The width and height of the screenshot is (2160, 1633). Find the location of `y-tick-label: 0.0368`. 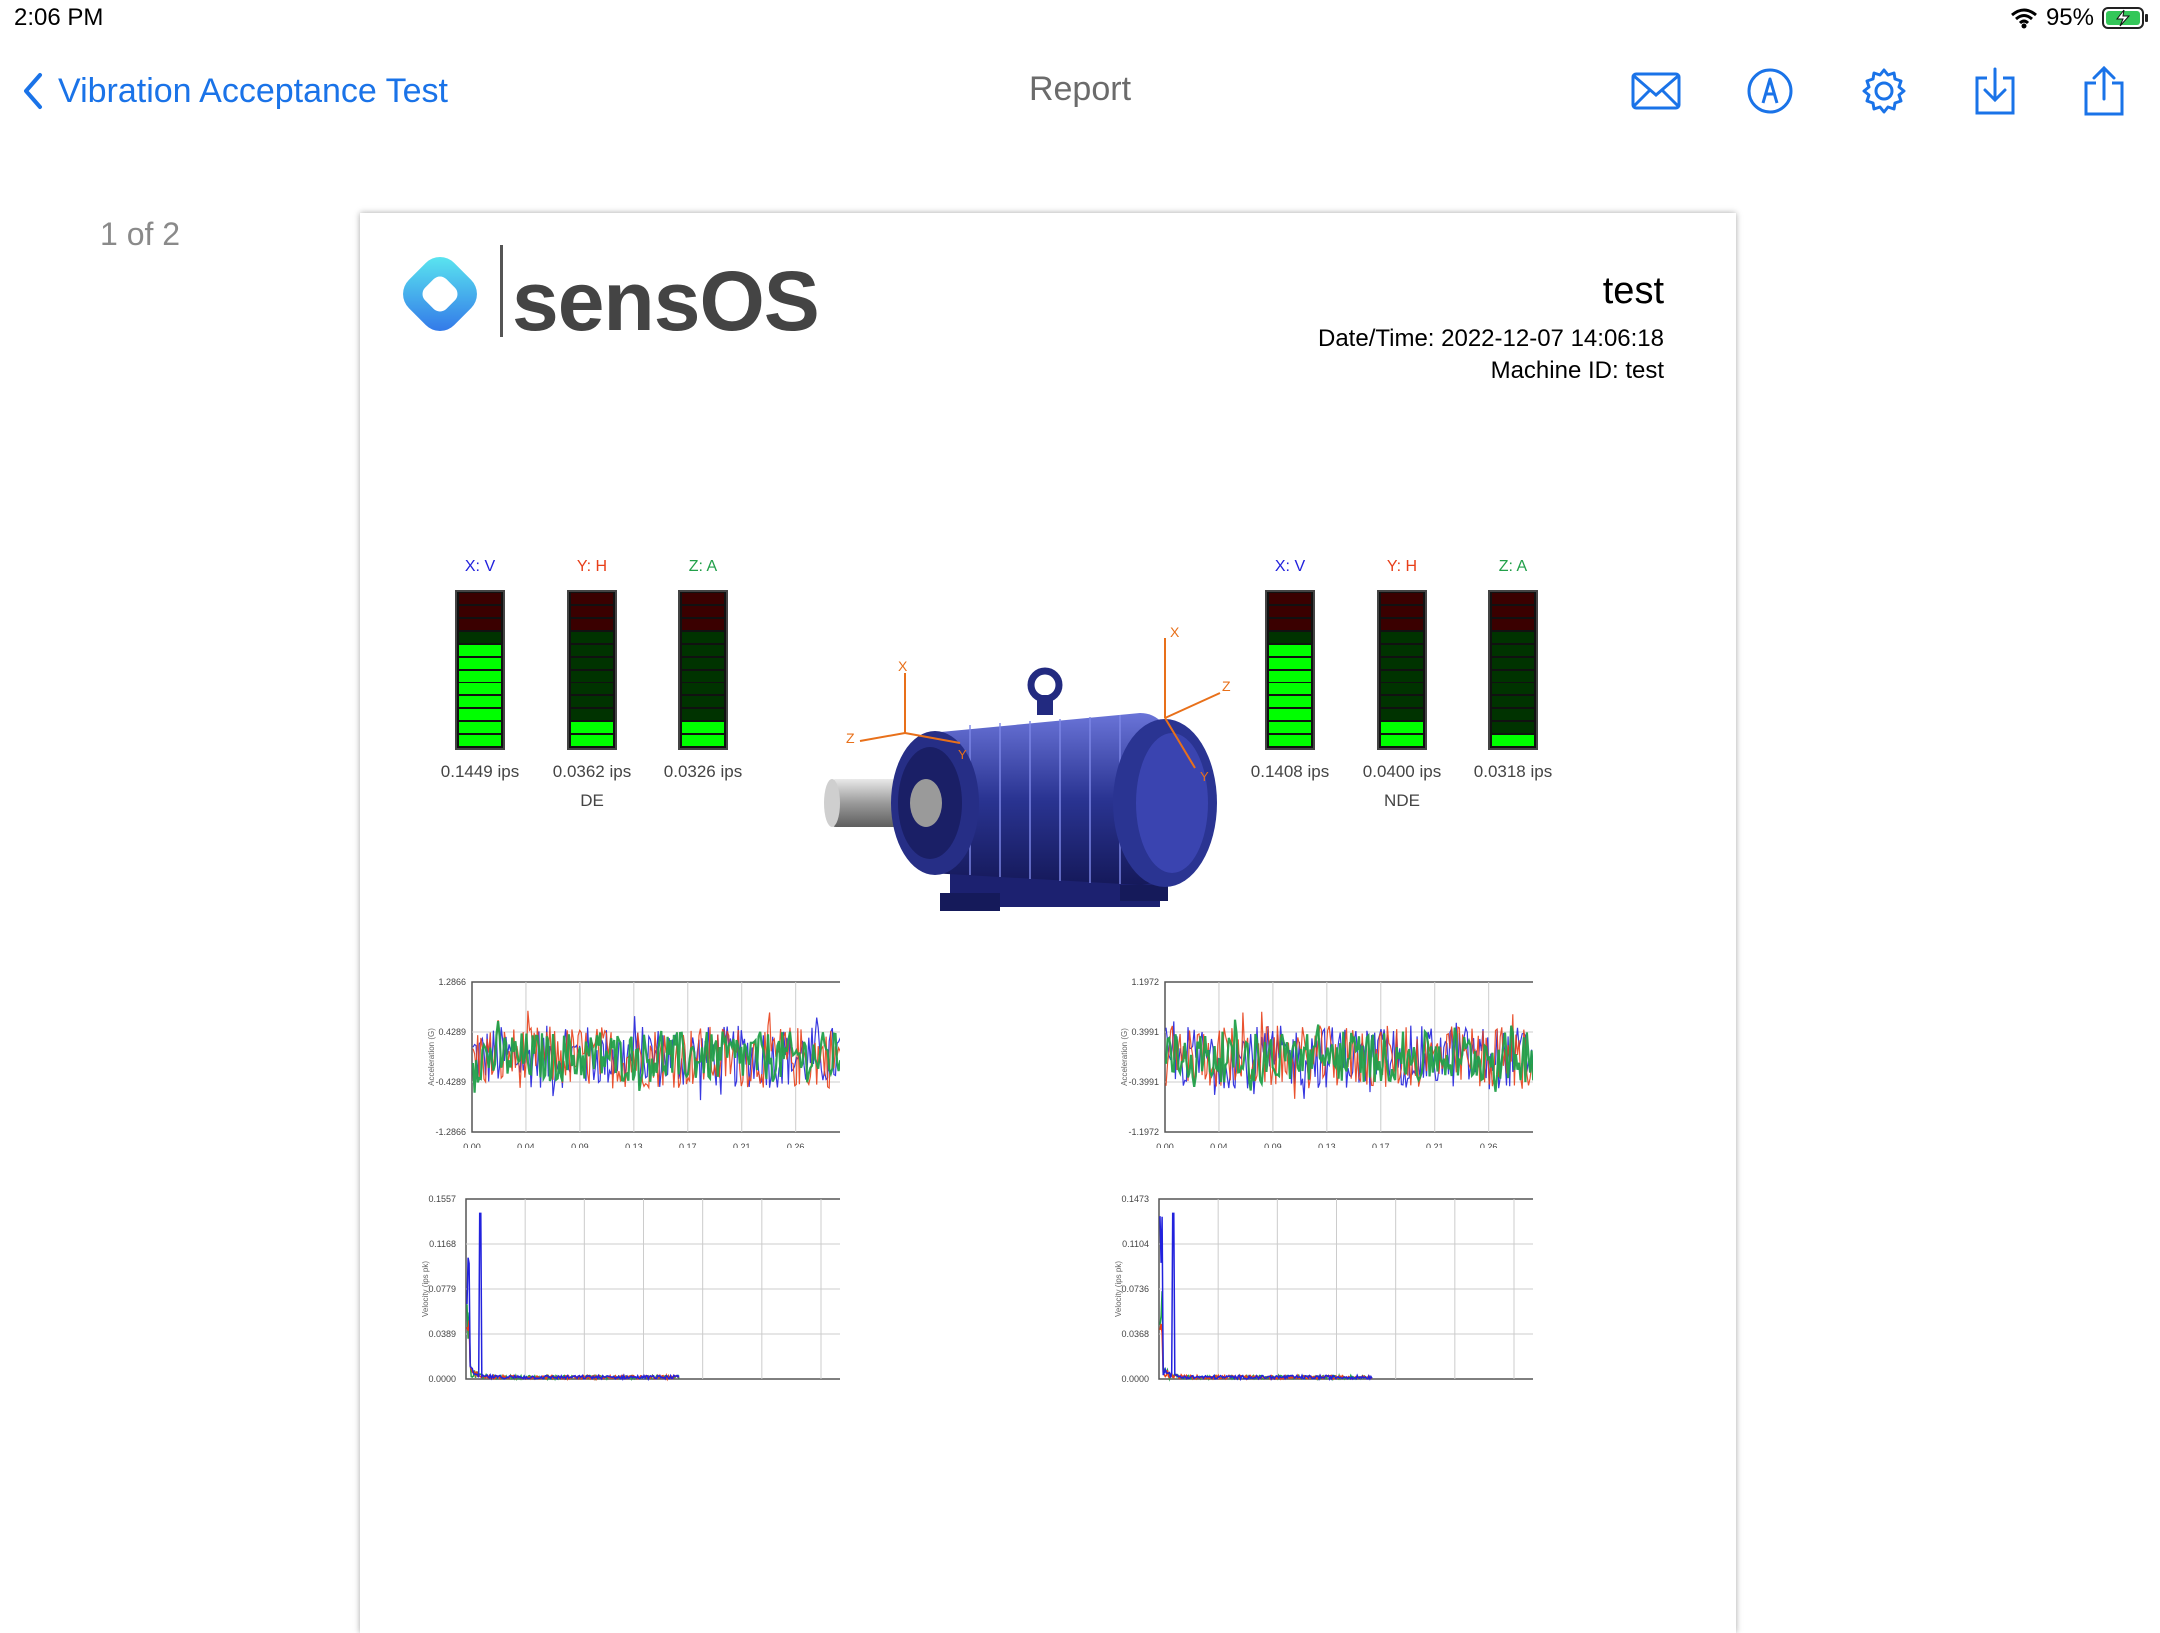

y-tick-label: 0.0368 is located at coordinates (1135, 1334).